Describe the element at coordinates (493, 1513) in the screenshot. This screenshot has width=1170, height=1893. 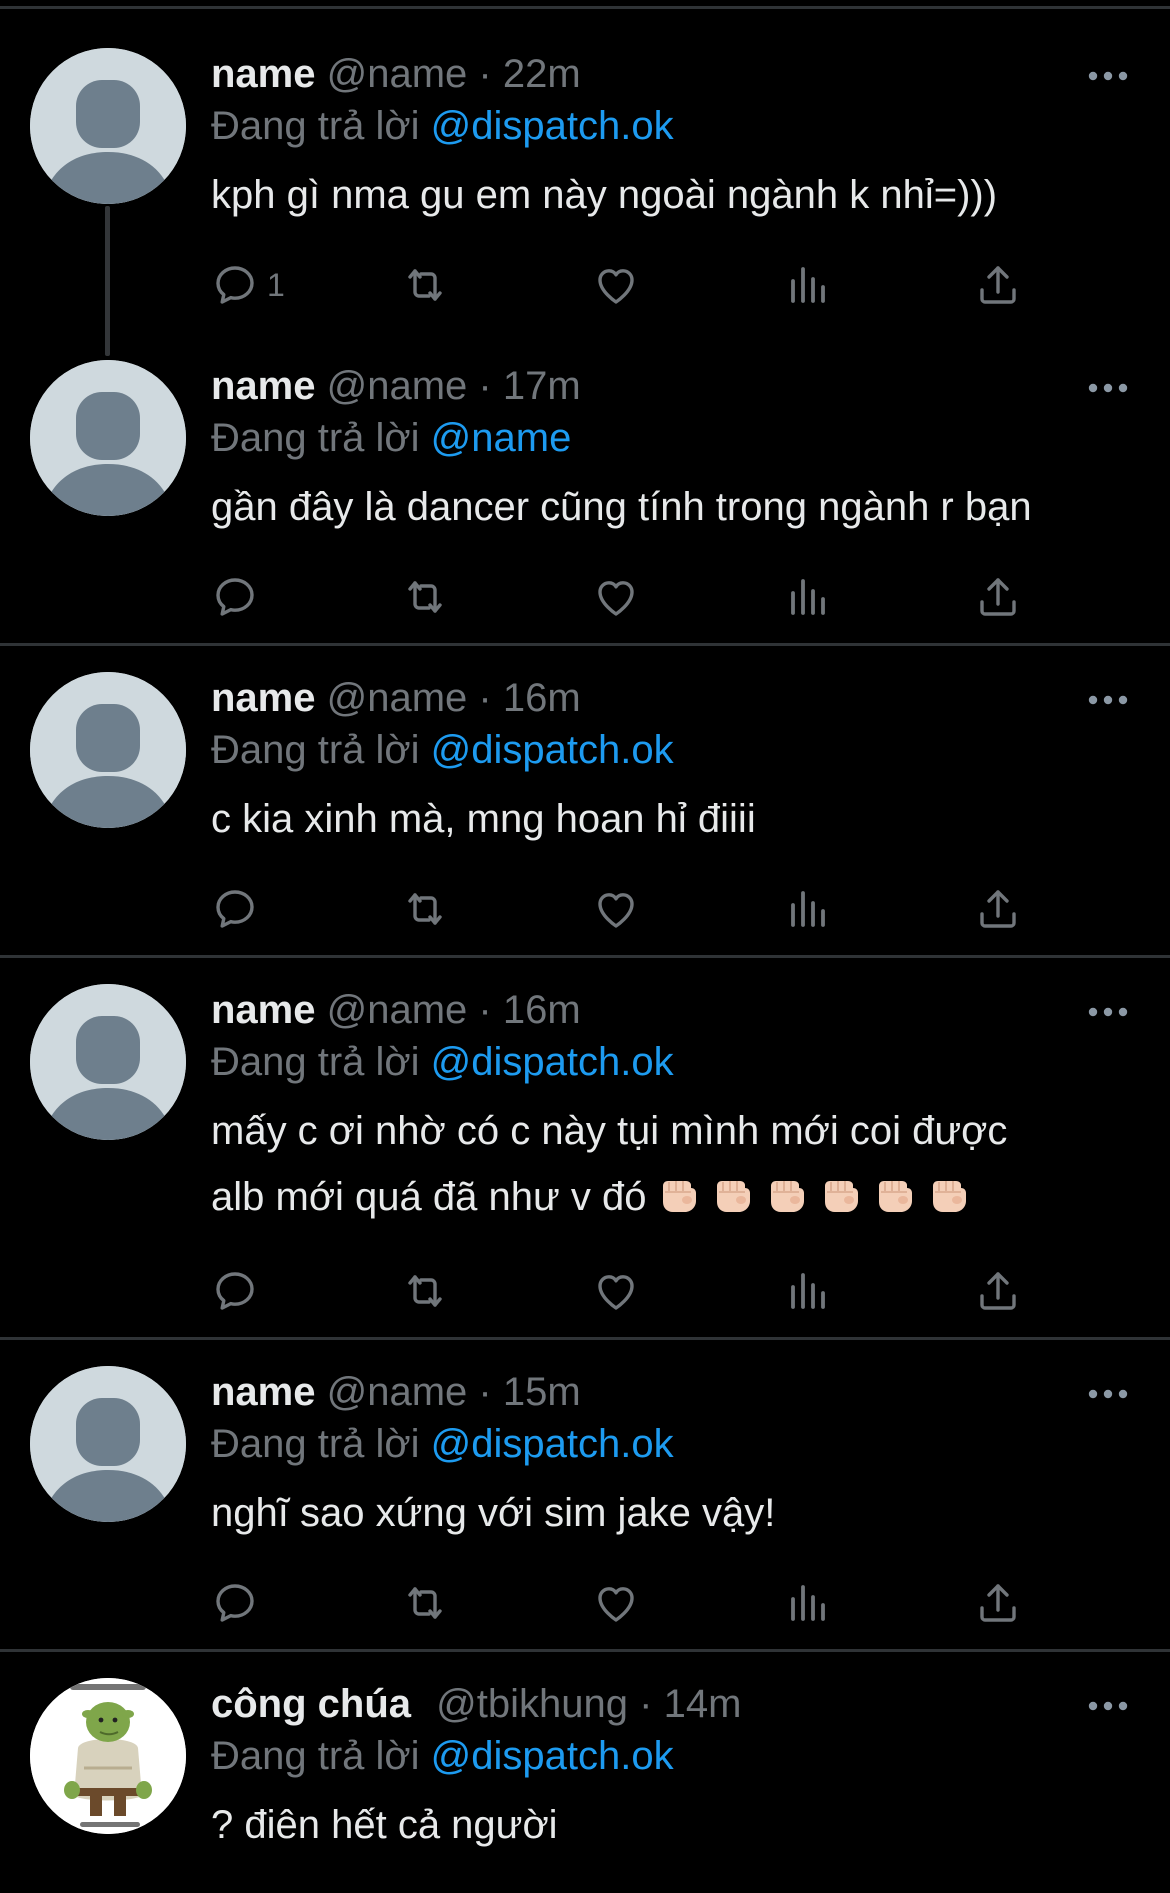
I see `tweet-text: nghĩ sao xứng với sim jake vậy!` at that location.